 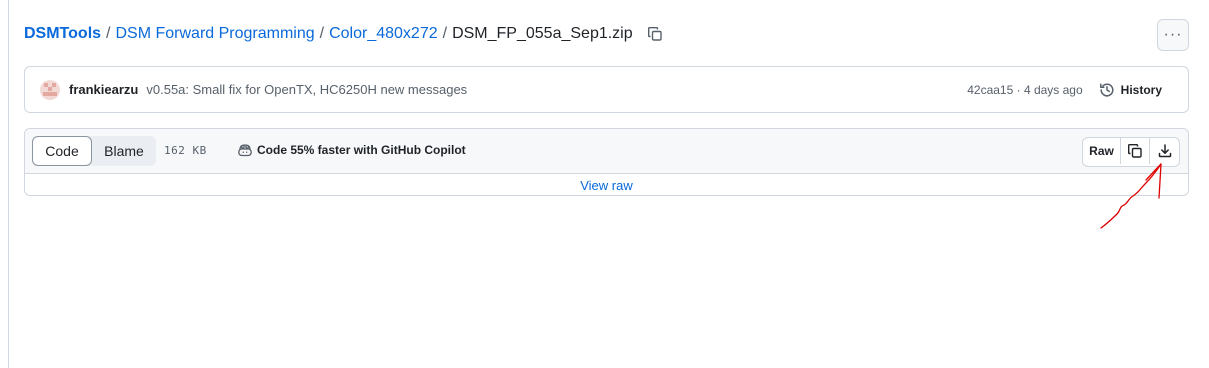 What do you see at coordinates (103, 89) in the screenshot?
I see `commit-author-link: frankiearzu` at bounding box center [103, 89].